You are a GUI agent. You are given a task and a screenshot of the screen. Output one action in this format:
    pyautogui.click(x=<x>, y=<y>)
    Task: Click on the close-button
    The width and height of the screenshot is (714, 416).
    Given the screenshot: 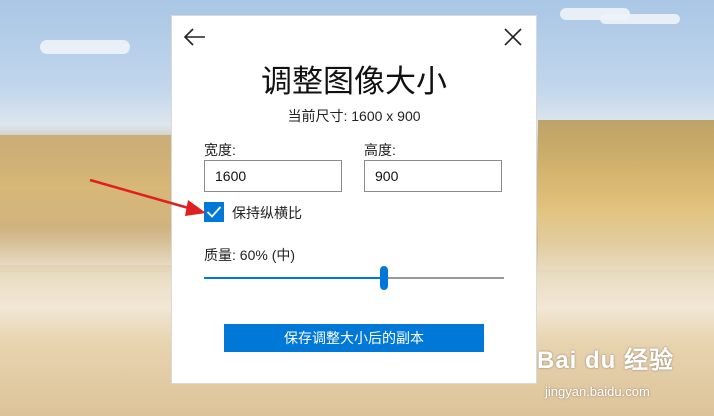 What is the action you would take?
    pyautogui.click(x=513, y=37)
    